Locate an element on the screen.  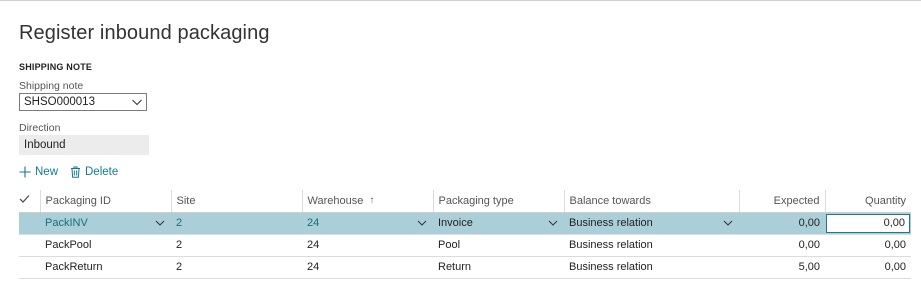
shipping-note-section-header: SHIPPING NOTE is located at coordinates (56, 67).